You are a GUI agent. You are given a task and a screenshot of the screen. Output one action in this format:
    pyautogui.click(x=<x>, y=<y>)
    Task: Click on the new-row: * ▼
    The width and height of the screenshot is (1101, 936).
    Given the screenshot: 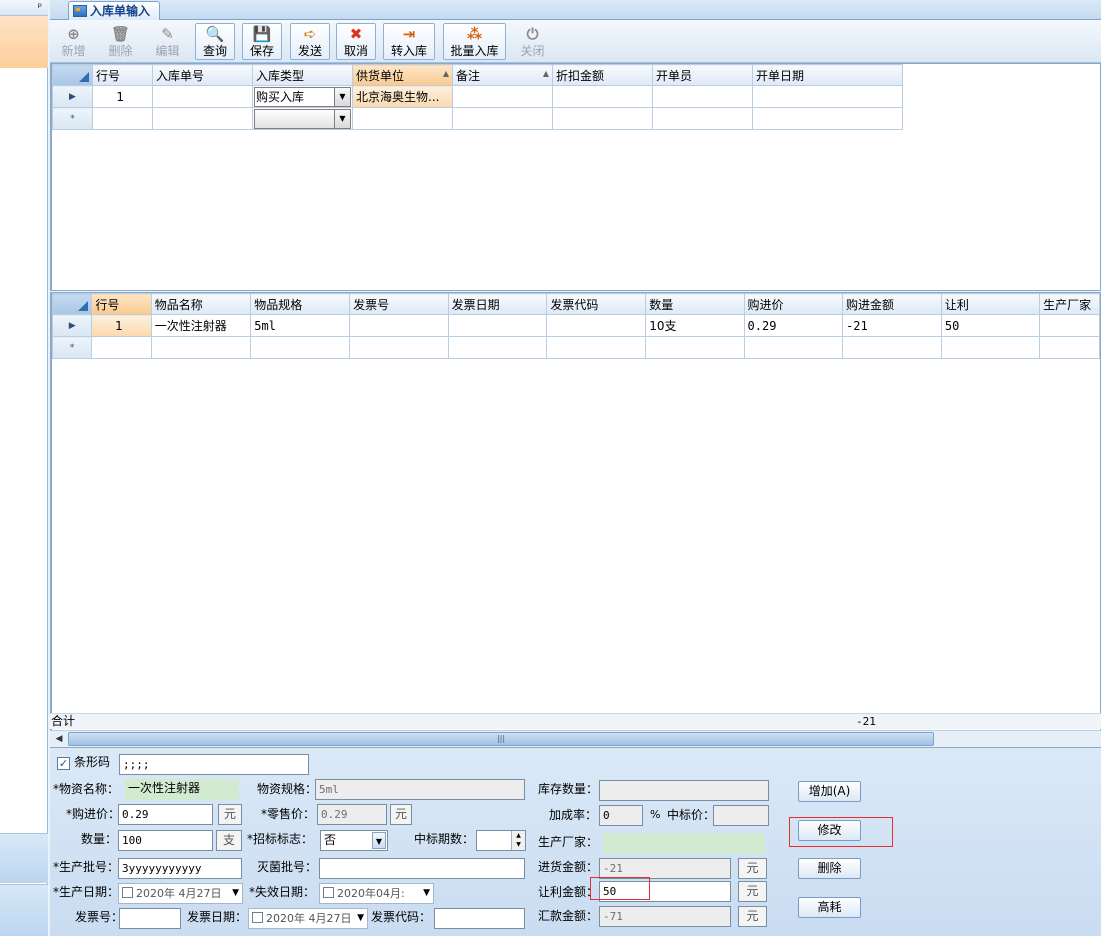 What is the action you would take?
    pyautogui.click(x=477, y=118)
    